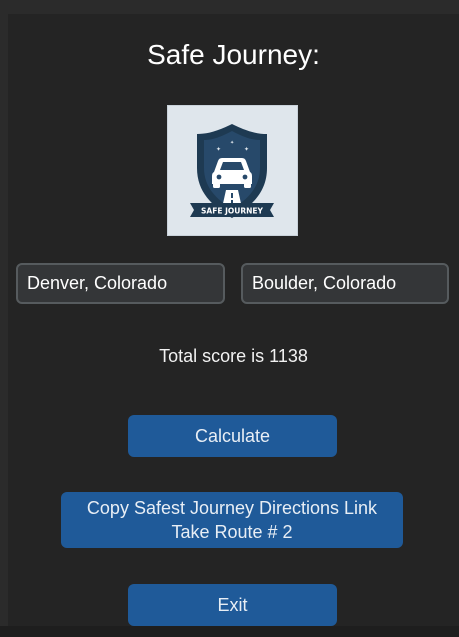  Describe the element at coordinates (232, 508) in the screenshot. I see `copy-button-line1: Copy Safest Journey Directions Link` at that location.